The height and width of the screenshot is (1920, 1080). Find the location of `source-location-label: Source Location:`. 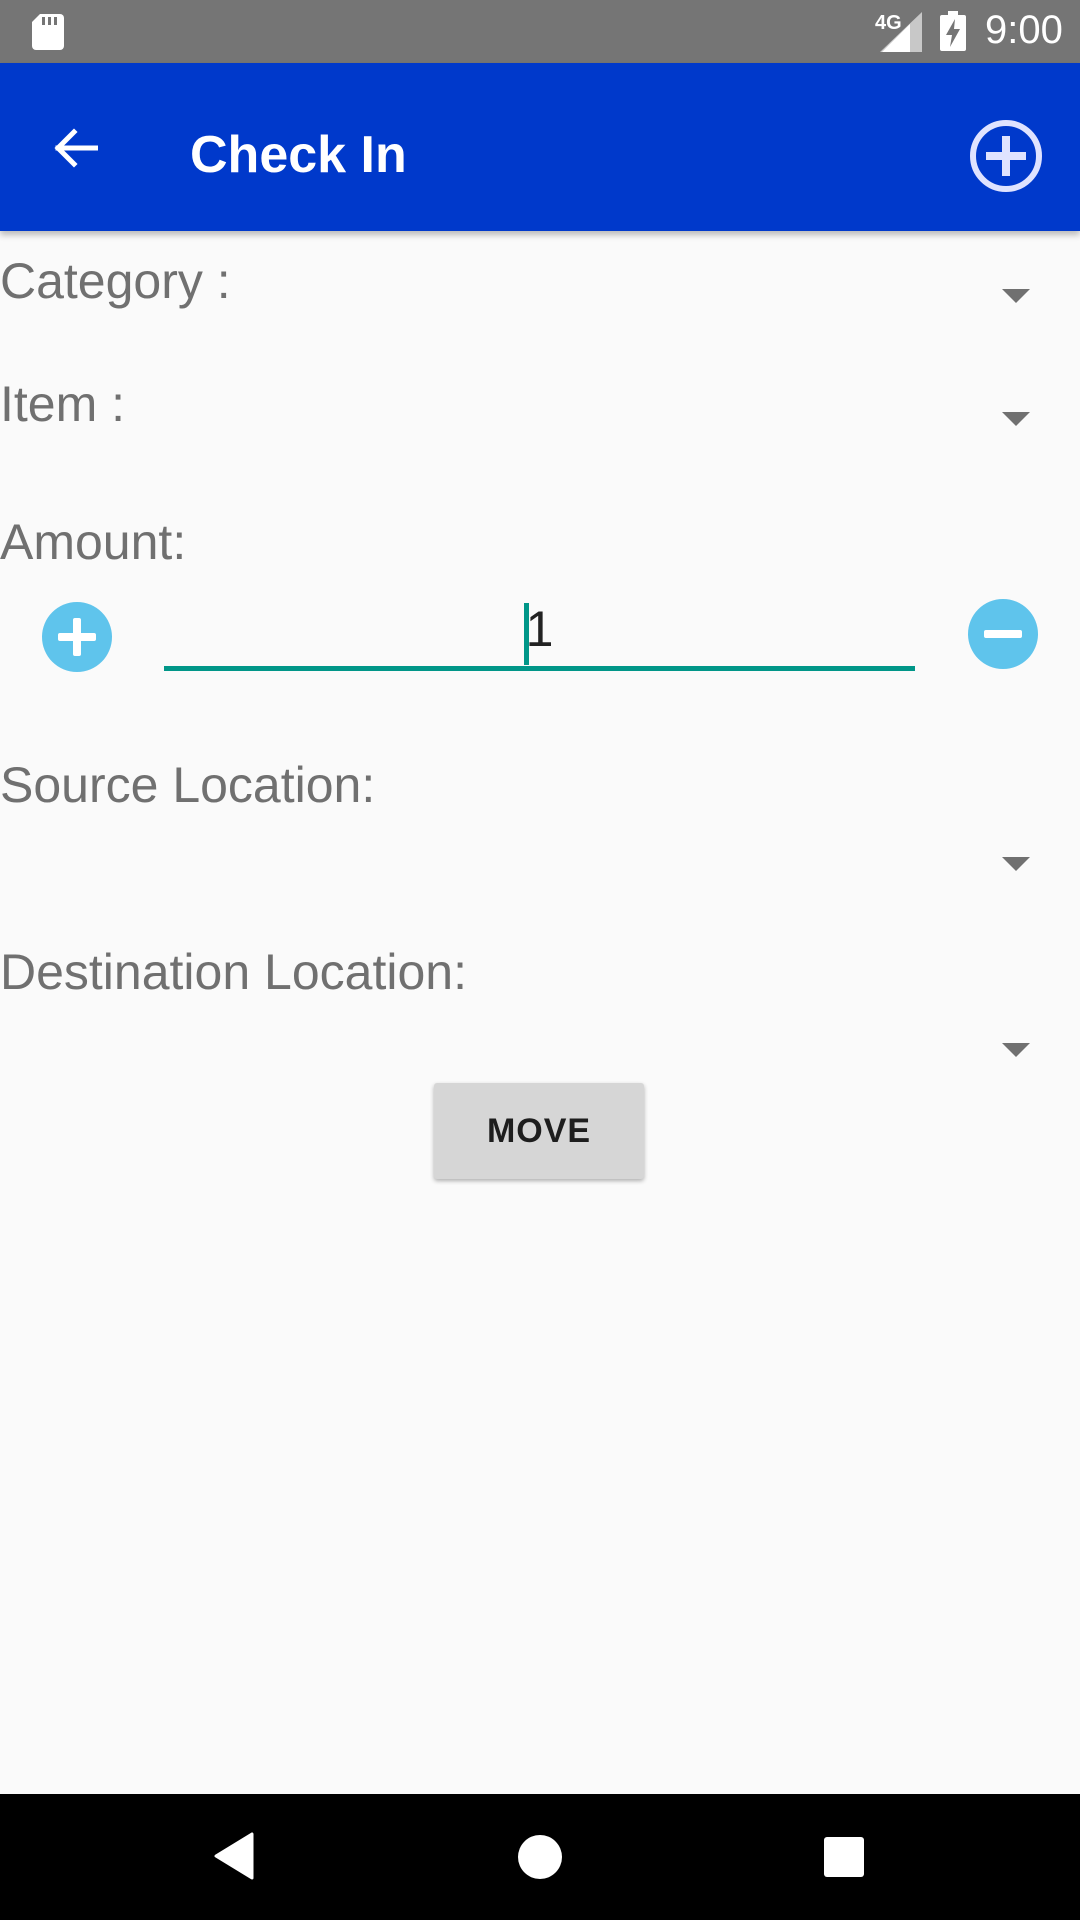

source-location-label: Source Location: is located at coordinates (188, 785).